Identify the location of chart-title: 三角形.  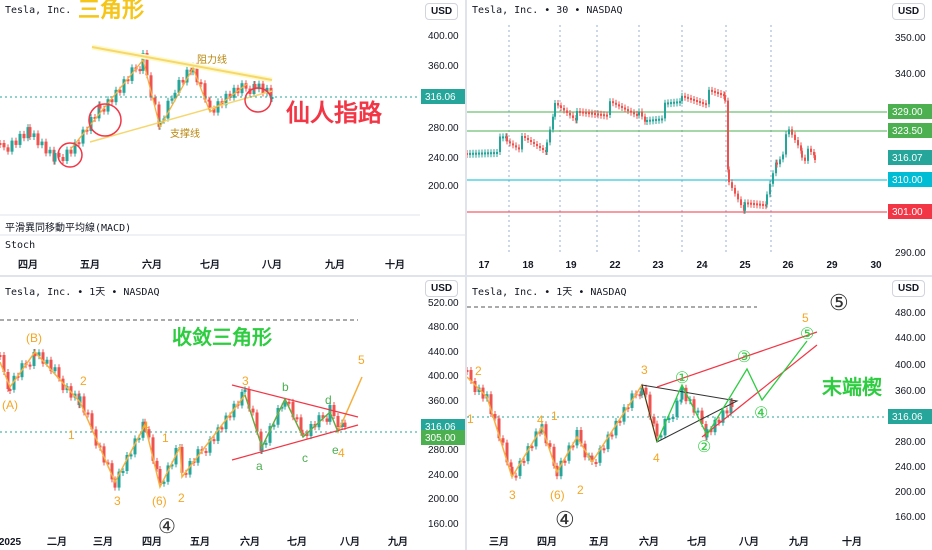
(111, 11).